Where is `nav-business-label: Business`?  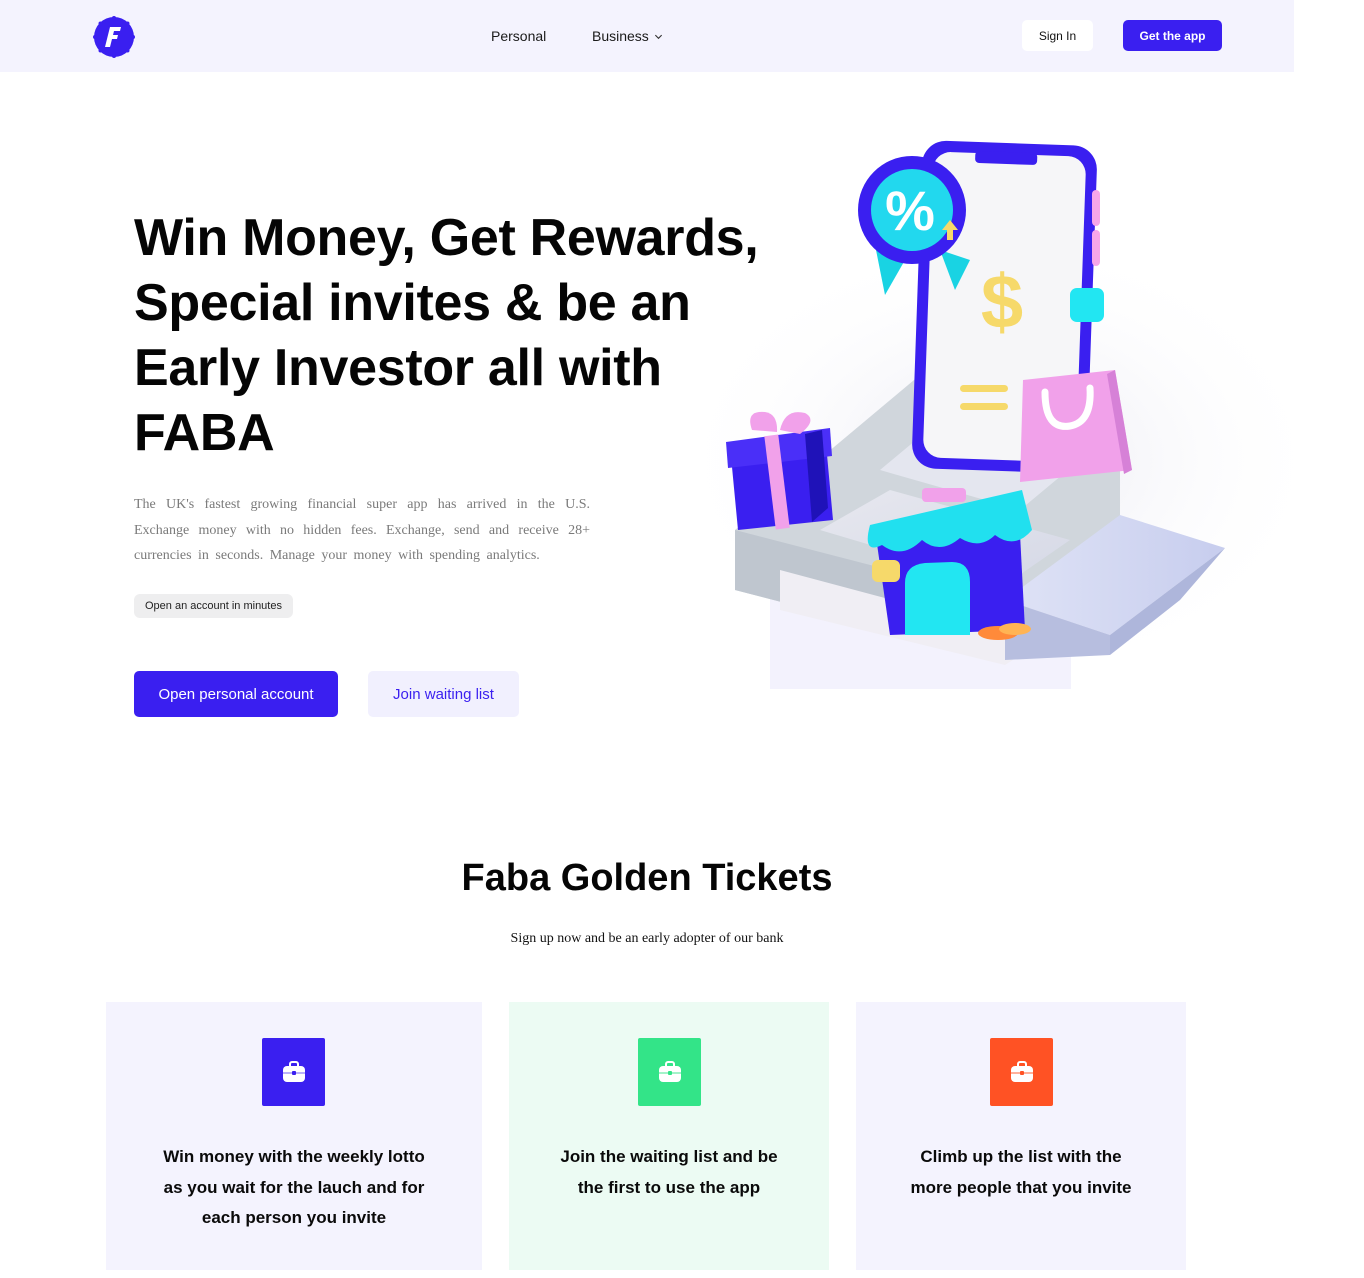 nav-business-label: Business is located at coordinates (620, 36).